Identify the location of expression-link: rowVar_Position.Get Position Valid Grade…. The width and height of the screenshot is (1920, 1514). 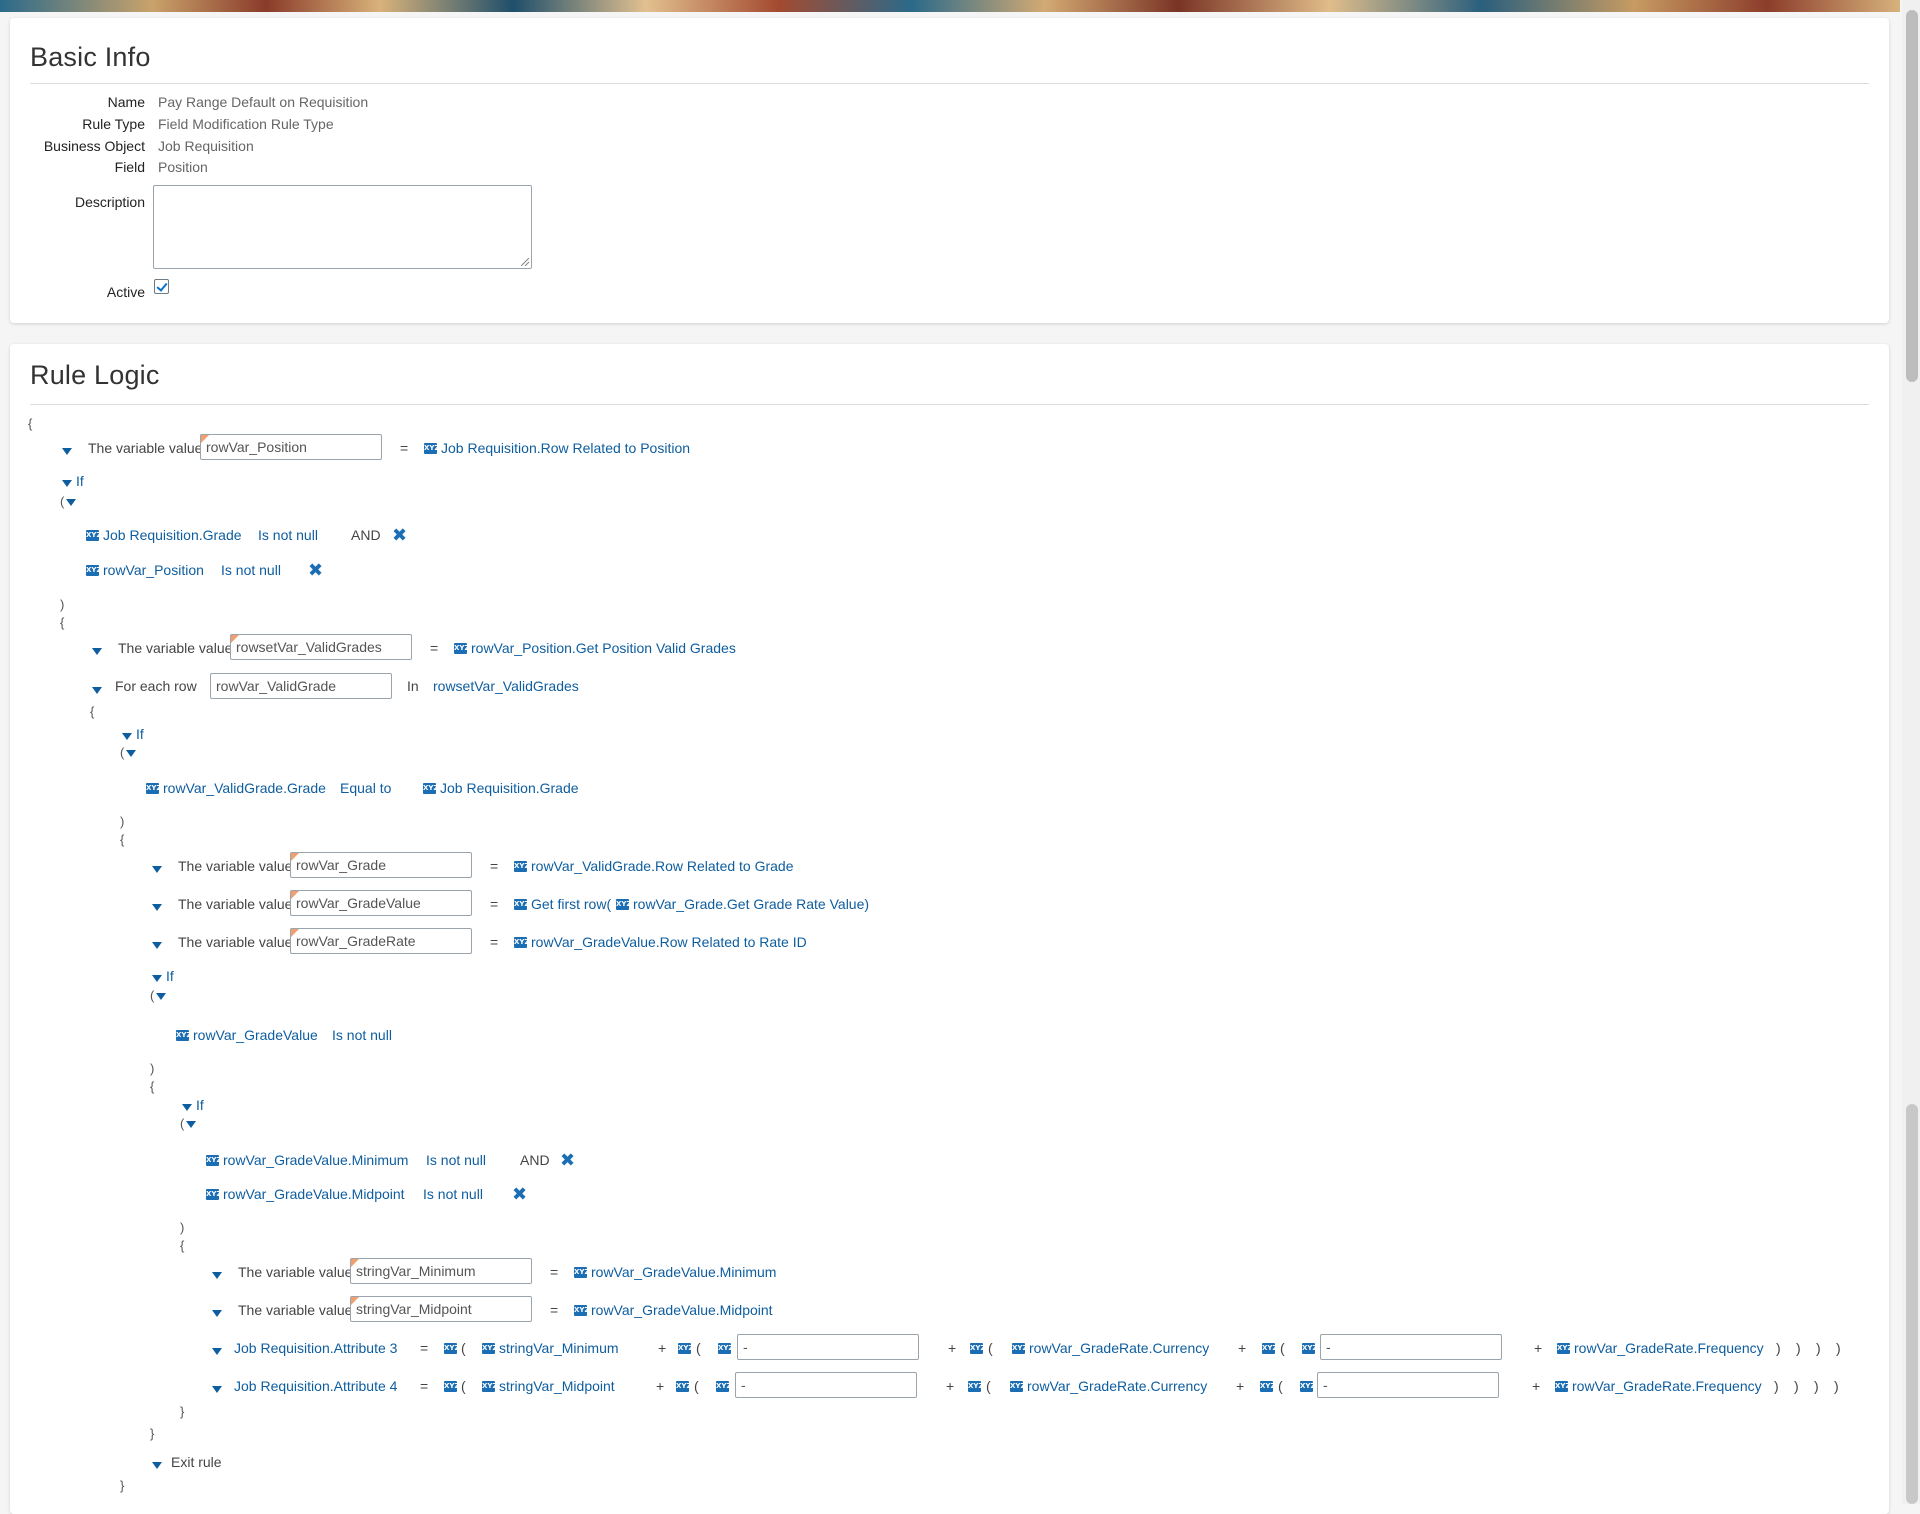
(603, 648).